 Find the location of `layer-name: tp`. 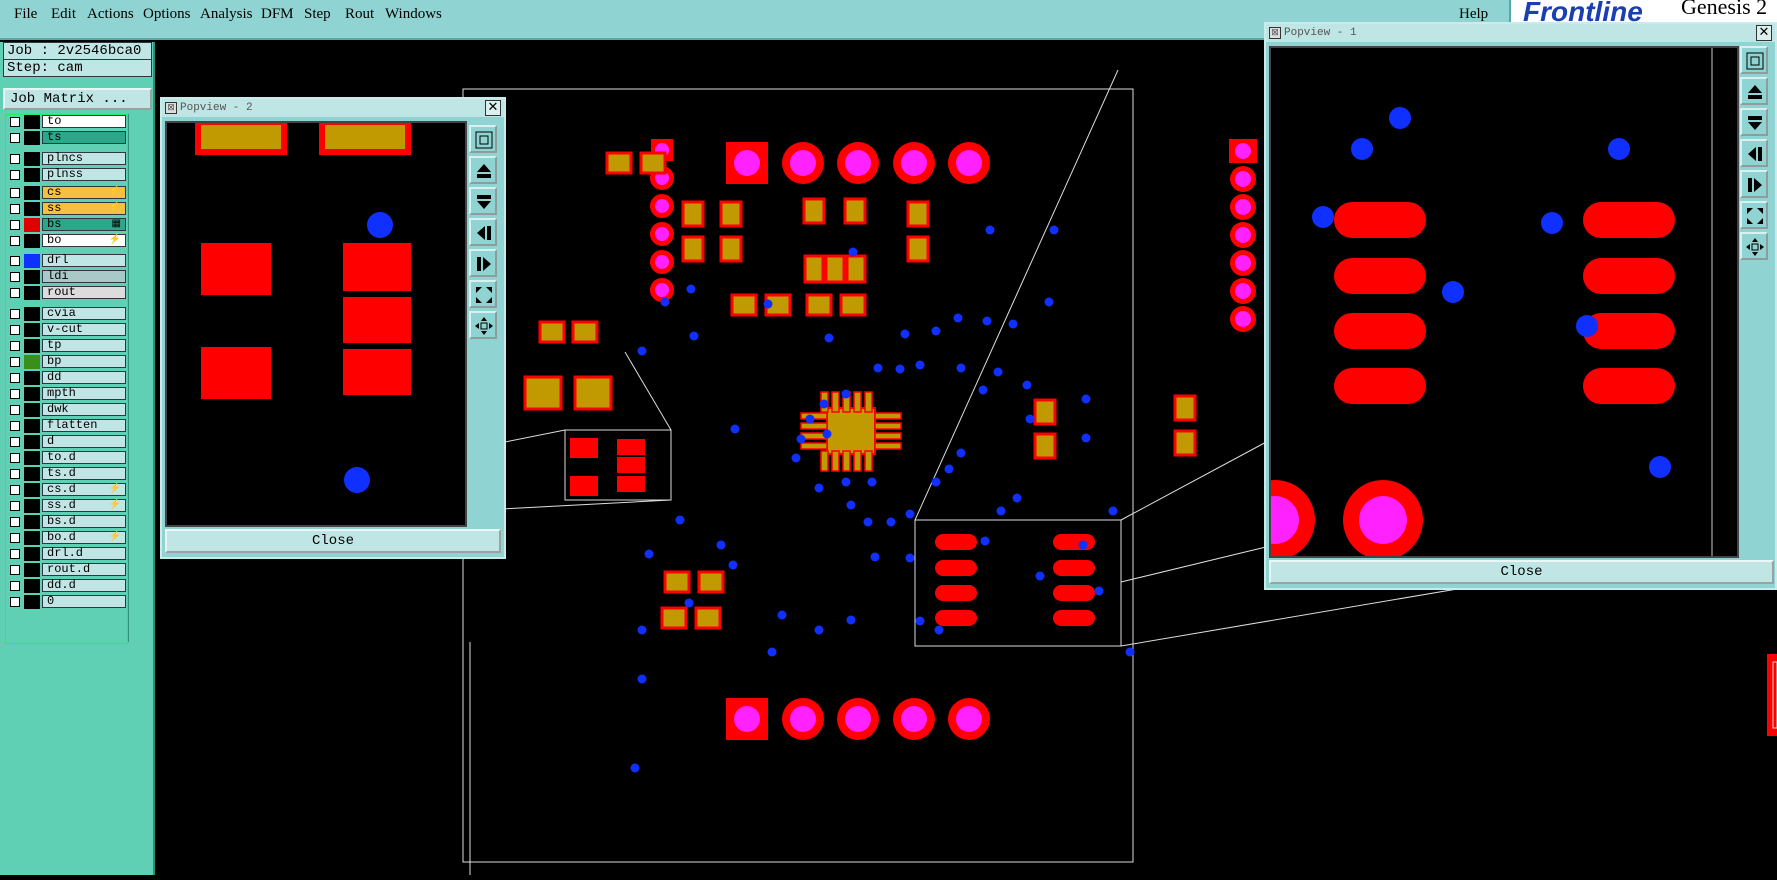

layer-name: tp is located at coordinates (84, 345).